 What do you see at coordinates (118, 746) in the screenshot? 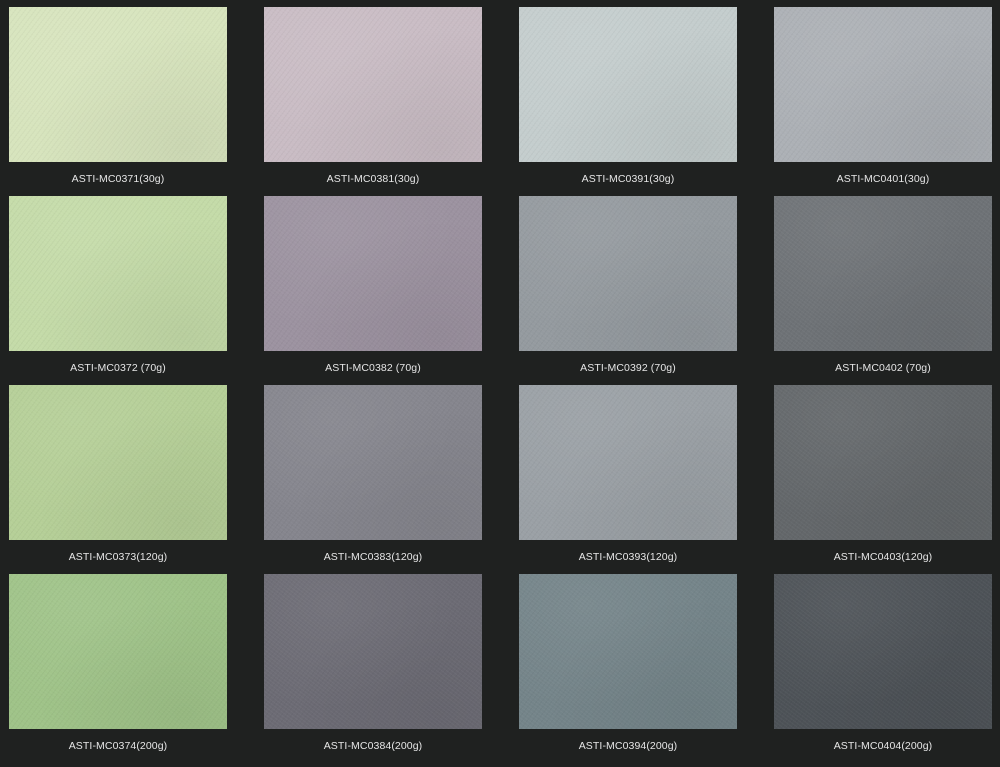
I see `swatch-label: ASTI-MC0374(200g)` at bounding box center [118, 746].